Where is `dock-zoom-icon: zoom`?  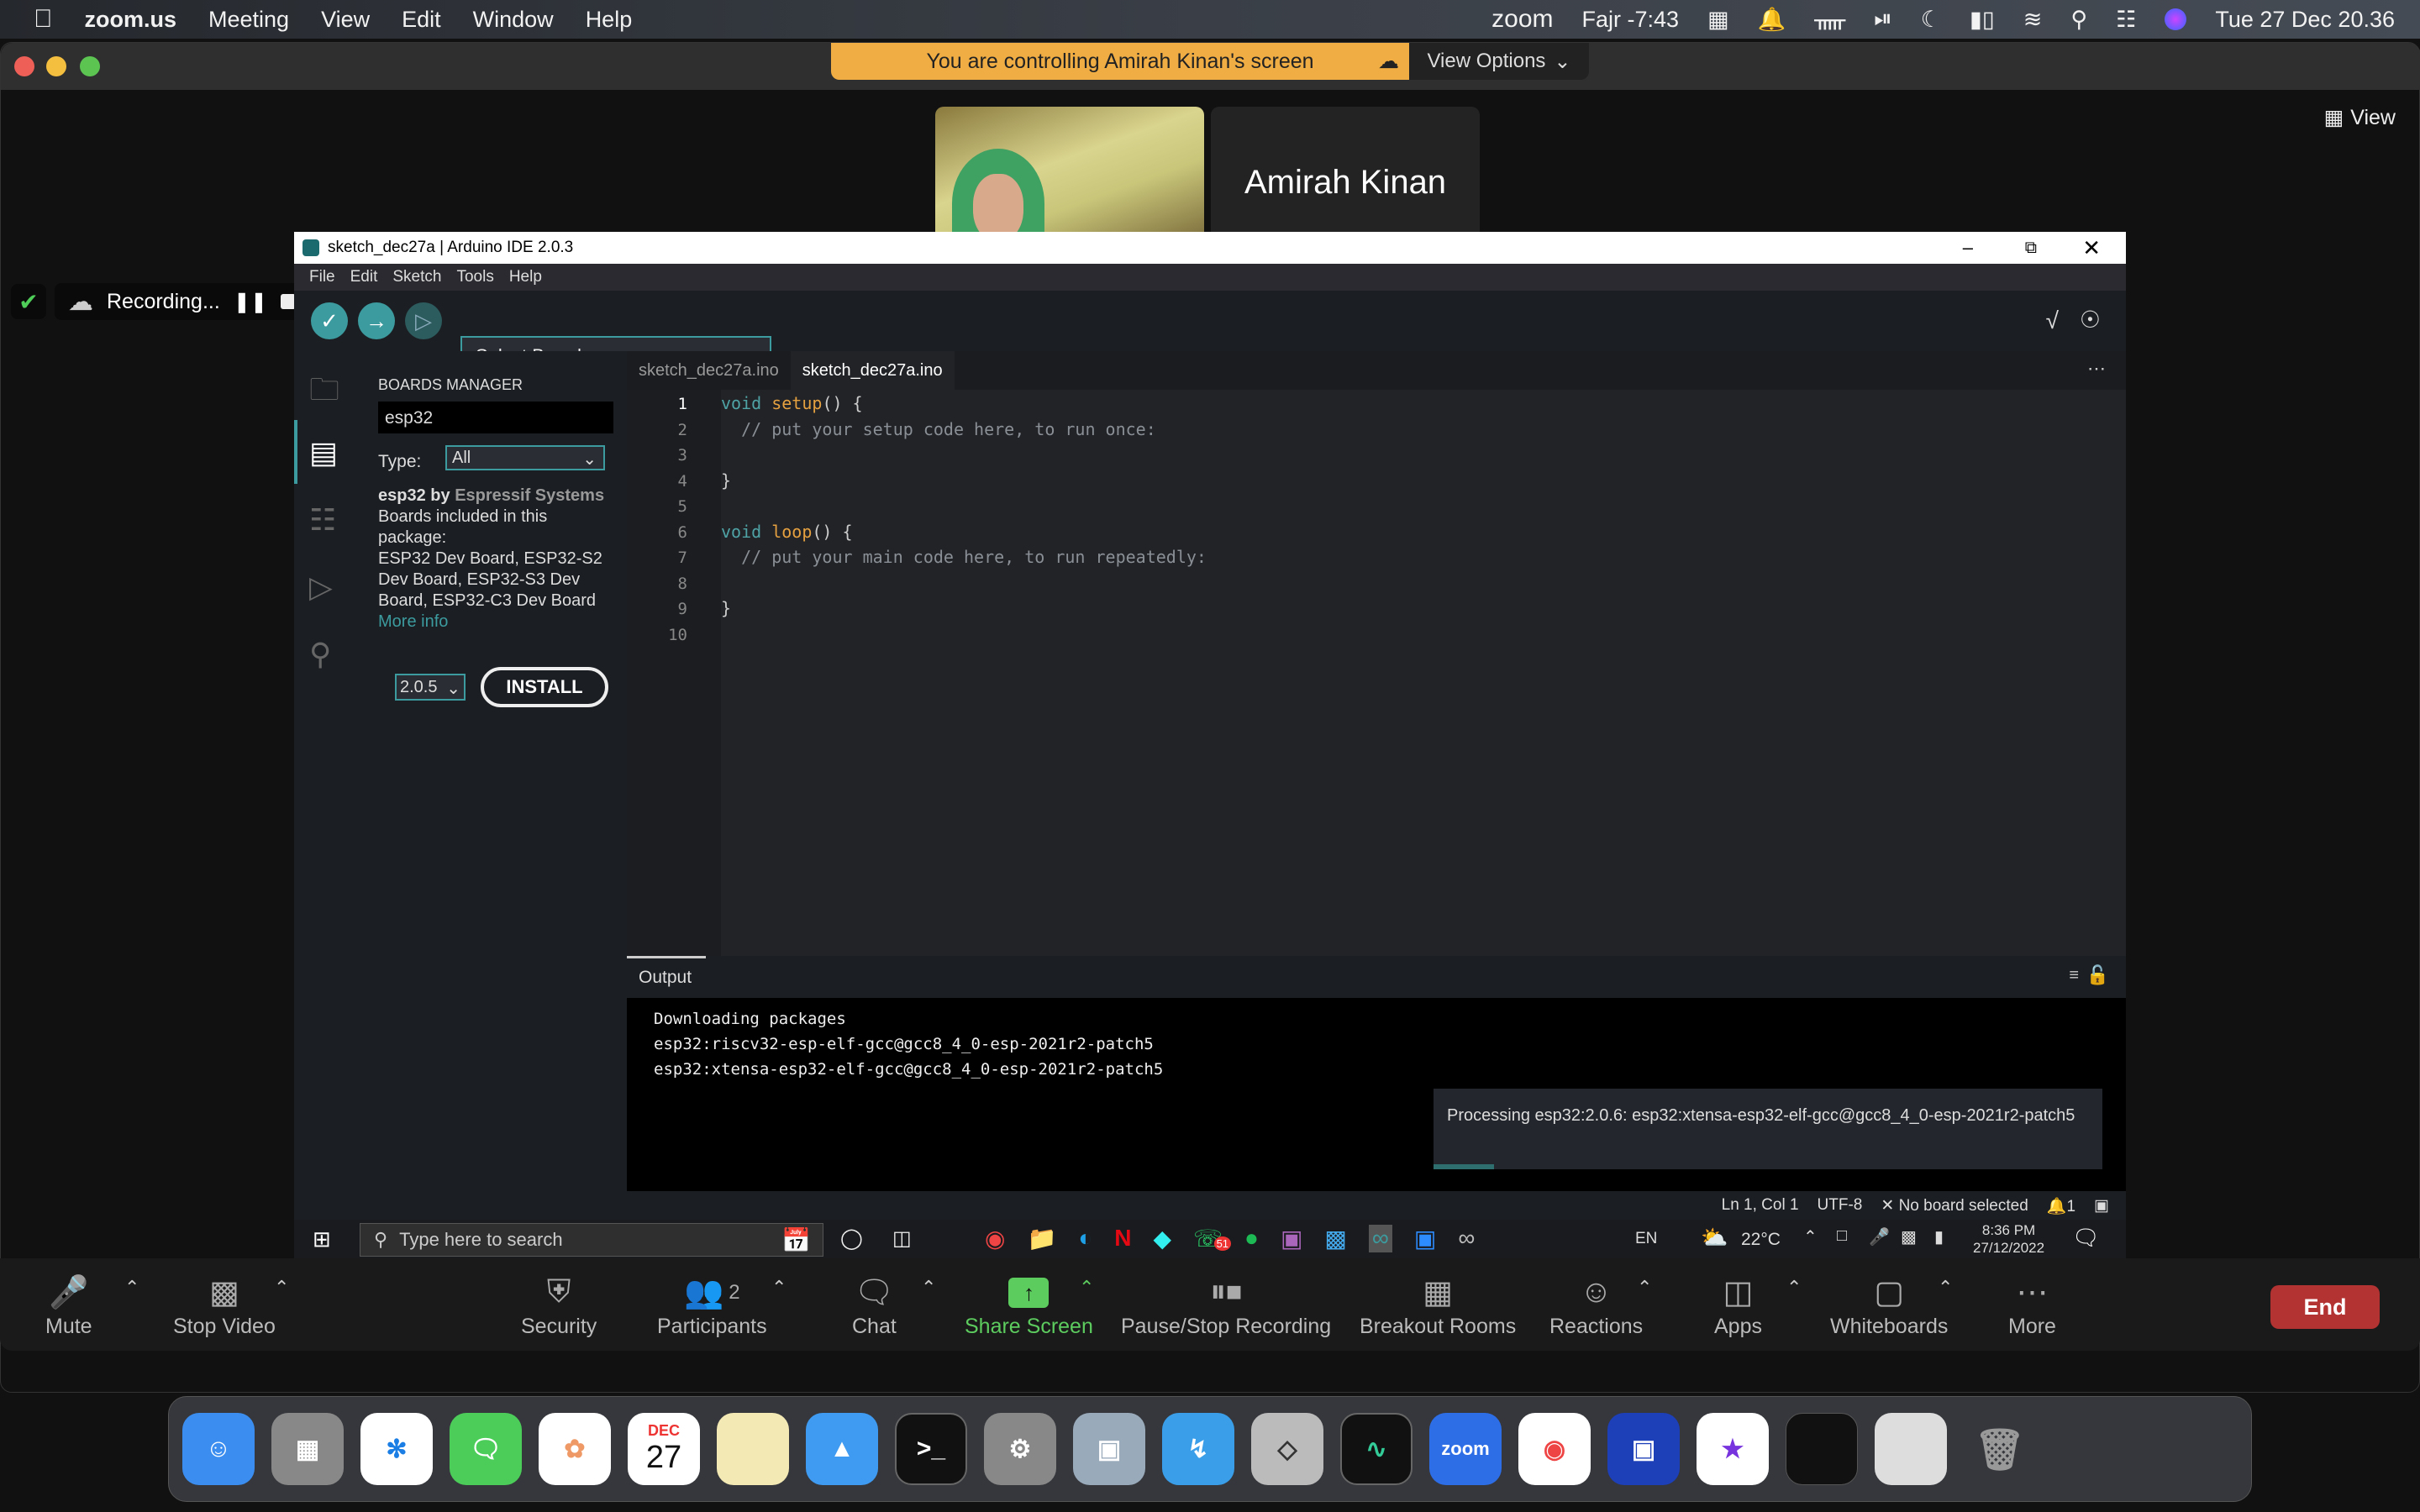
dock-zoom-icon: zoom is located at coordinates (1466, 1449).